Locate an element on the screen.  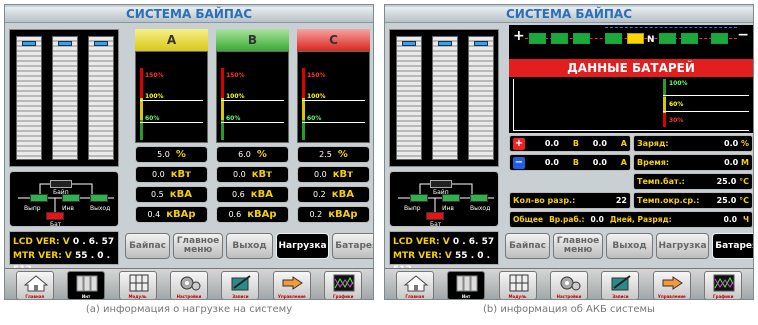
graph-icon is located at coordinates (344, 282).